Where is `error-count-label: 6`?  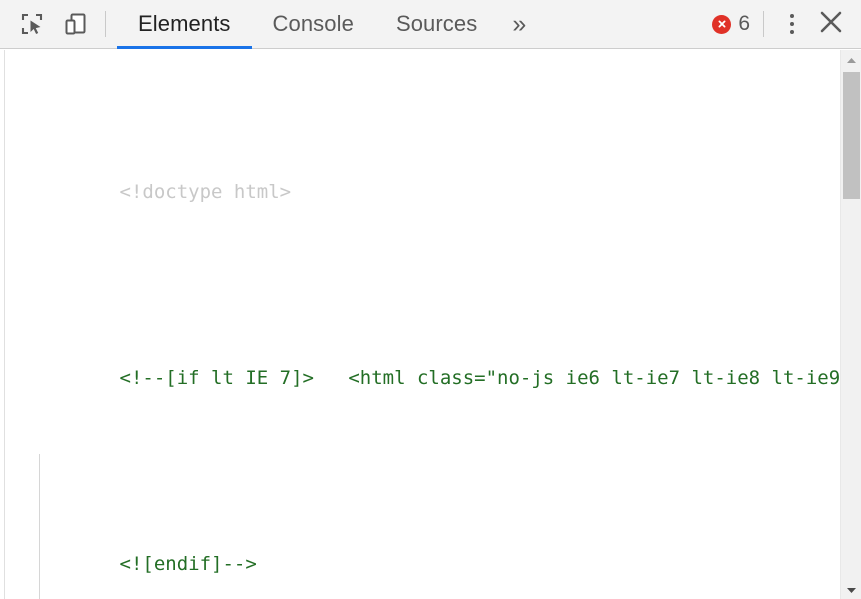
error-count-label: 6 is located at coordinates (744, 23).